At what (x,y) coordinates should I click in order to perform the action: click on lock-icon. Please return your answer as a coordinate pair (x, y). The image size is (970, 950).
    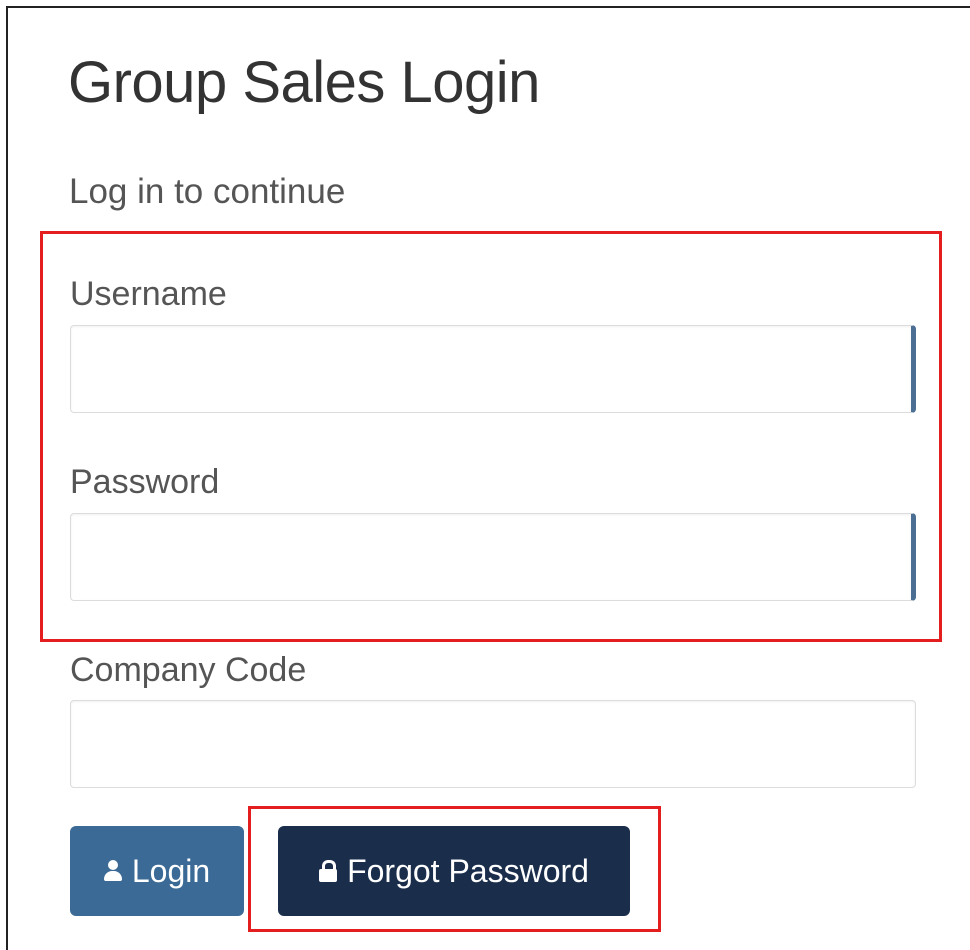
    Looking at the image, I should click on (328, 871).